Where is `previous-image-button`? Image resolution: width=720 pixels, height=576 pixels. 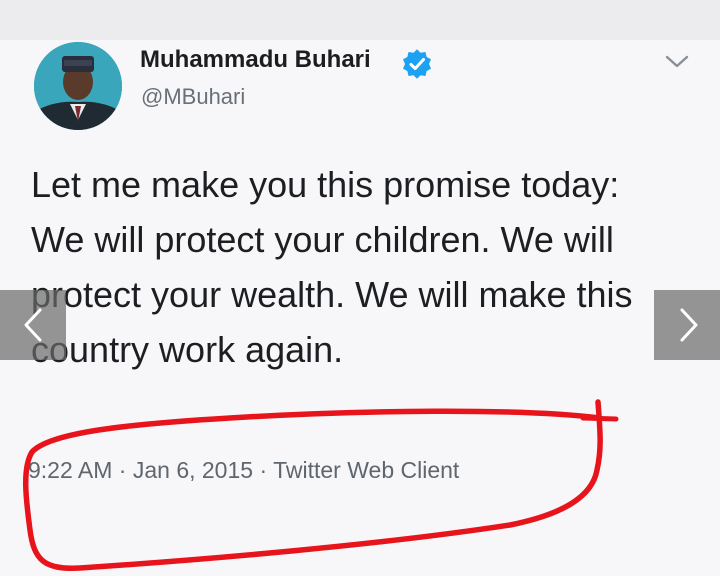
previous-image-button is located at coordinates (33, 325).